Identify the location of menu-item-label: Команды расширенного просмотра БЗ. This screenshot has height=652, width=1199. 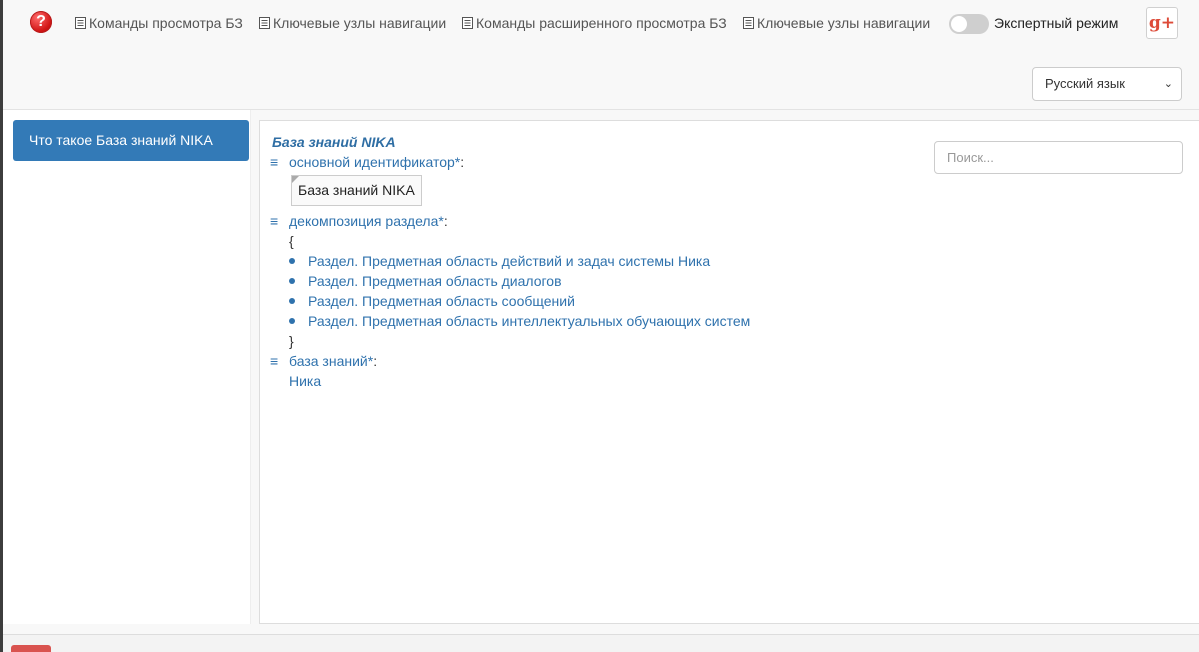
(601, 23).